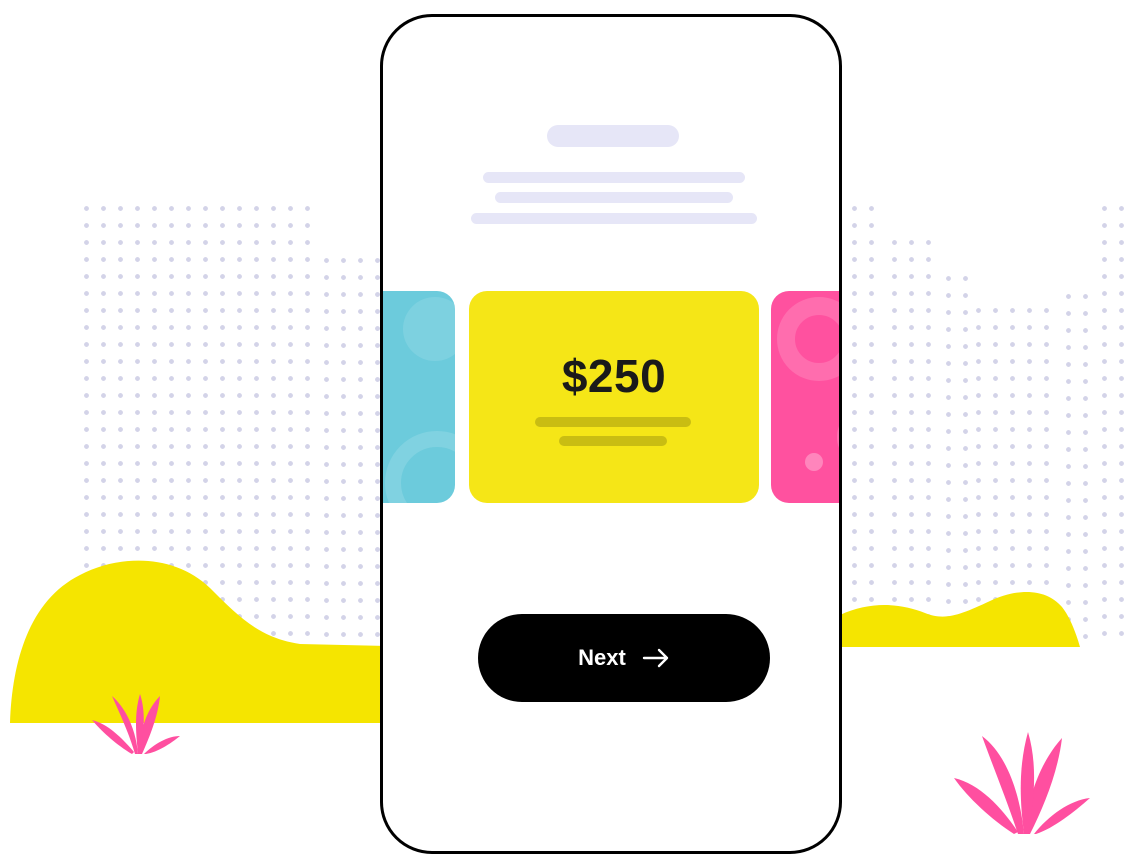  What do you see at coordinates (419, 397) in the screenshot?
I see `gift-card-blue` at bounding box center [419, 397].